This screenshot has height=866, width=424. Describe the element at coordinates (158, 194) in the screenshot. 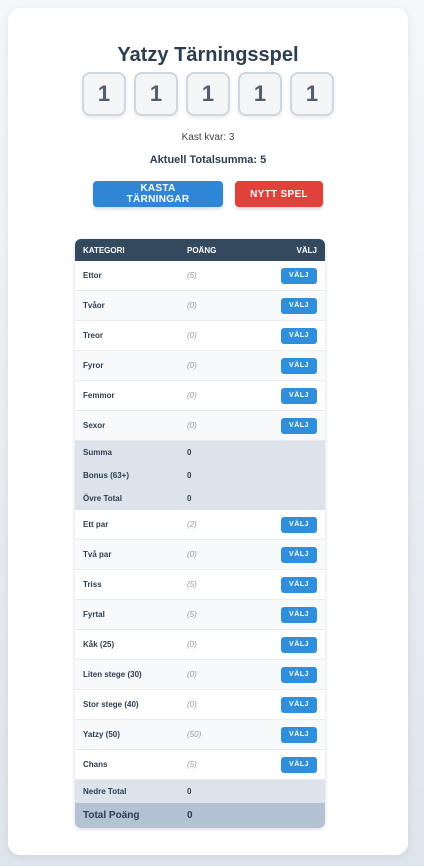

I see `roll-dice-button: KASTA TÄRNINGAR` at that location.